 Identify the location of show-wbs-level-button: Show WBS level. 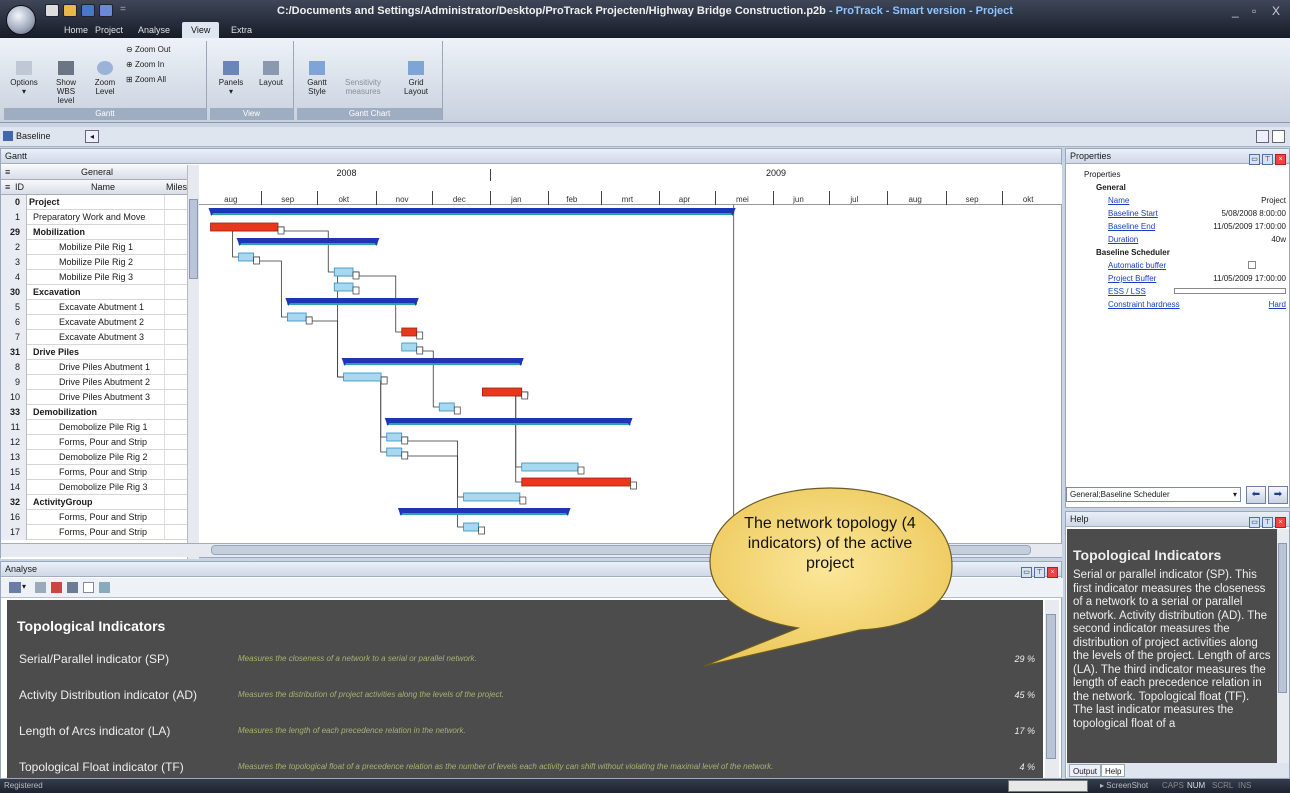
(66, 83).